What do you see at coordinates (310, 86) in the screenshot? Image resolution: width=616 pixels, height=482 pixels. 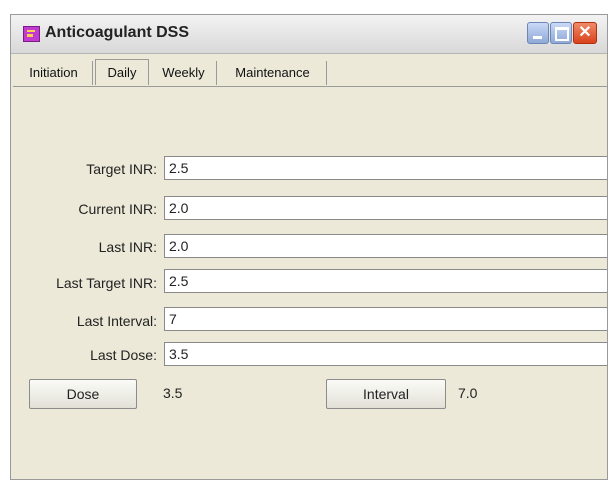 I see `tab-divider` at bounding box center [310, 86].